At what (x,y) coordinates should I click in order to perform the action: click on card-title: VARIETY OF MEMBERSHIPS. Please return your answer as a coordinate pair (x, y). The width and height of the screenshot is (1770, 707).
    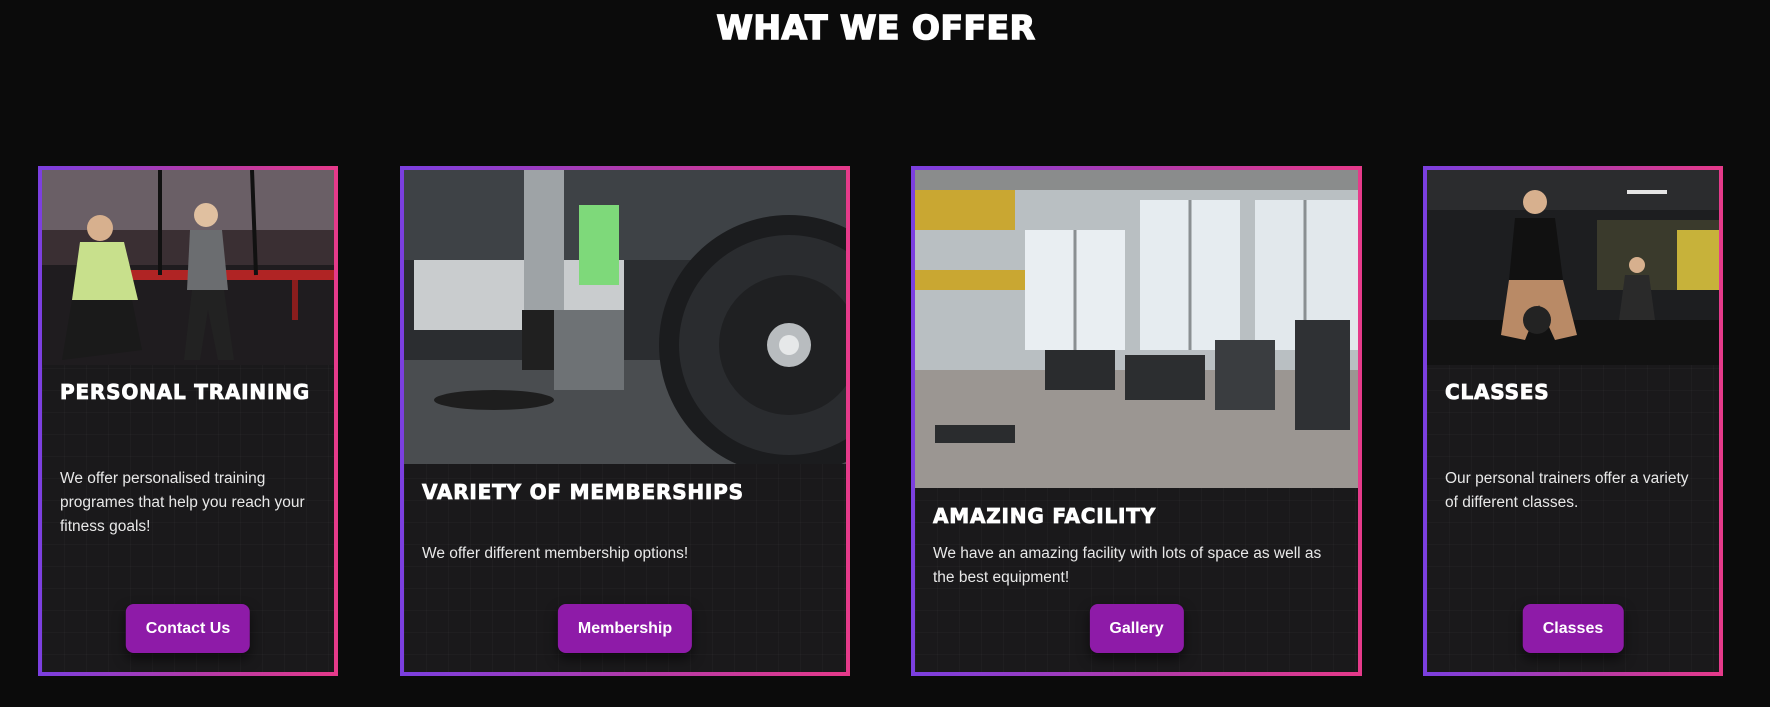
    Looking at the image, I should click on (583, 492).